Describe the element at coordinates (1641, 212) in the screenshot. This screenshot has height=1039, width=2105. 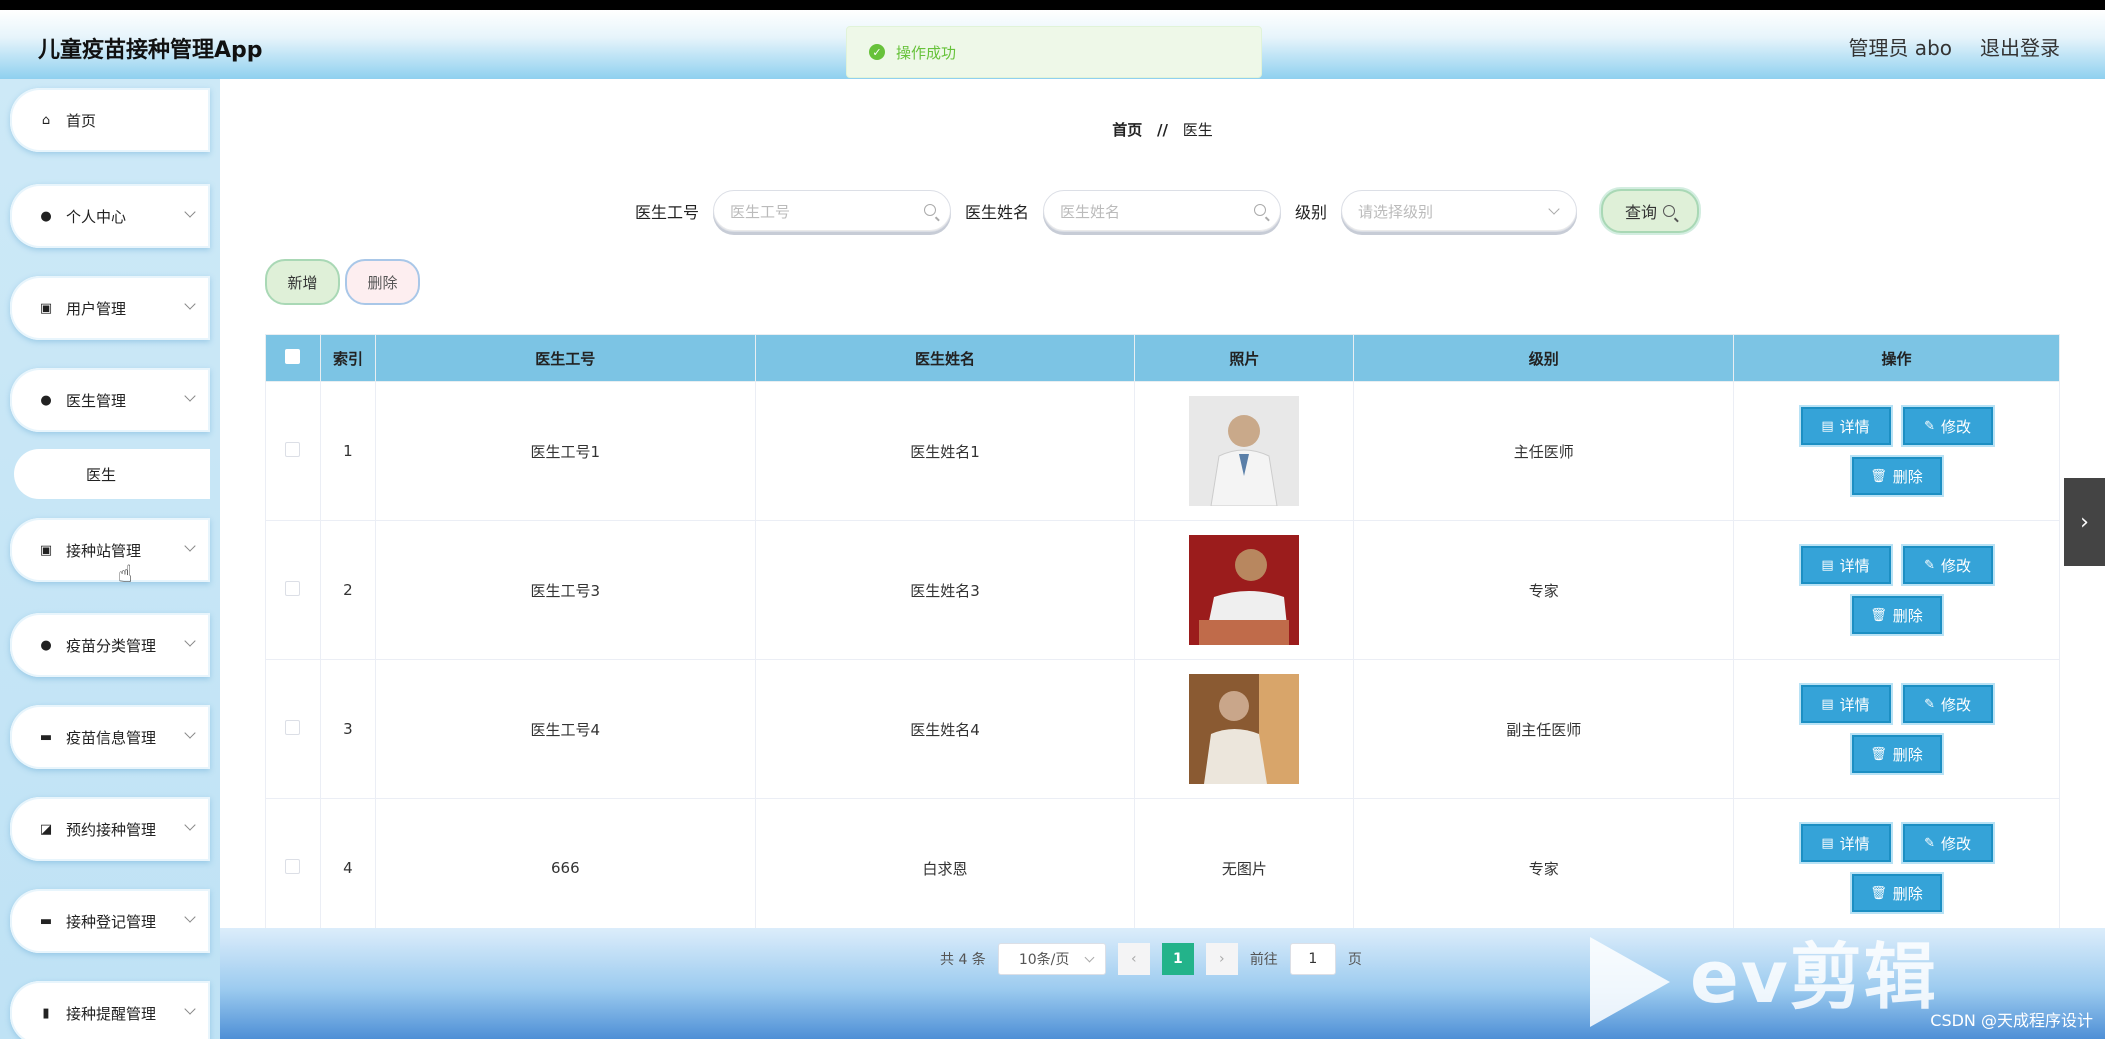
I see `query-label: 查询` at that location.